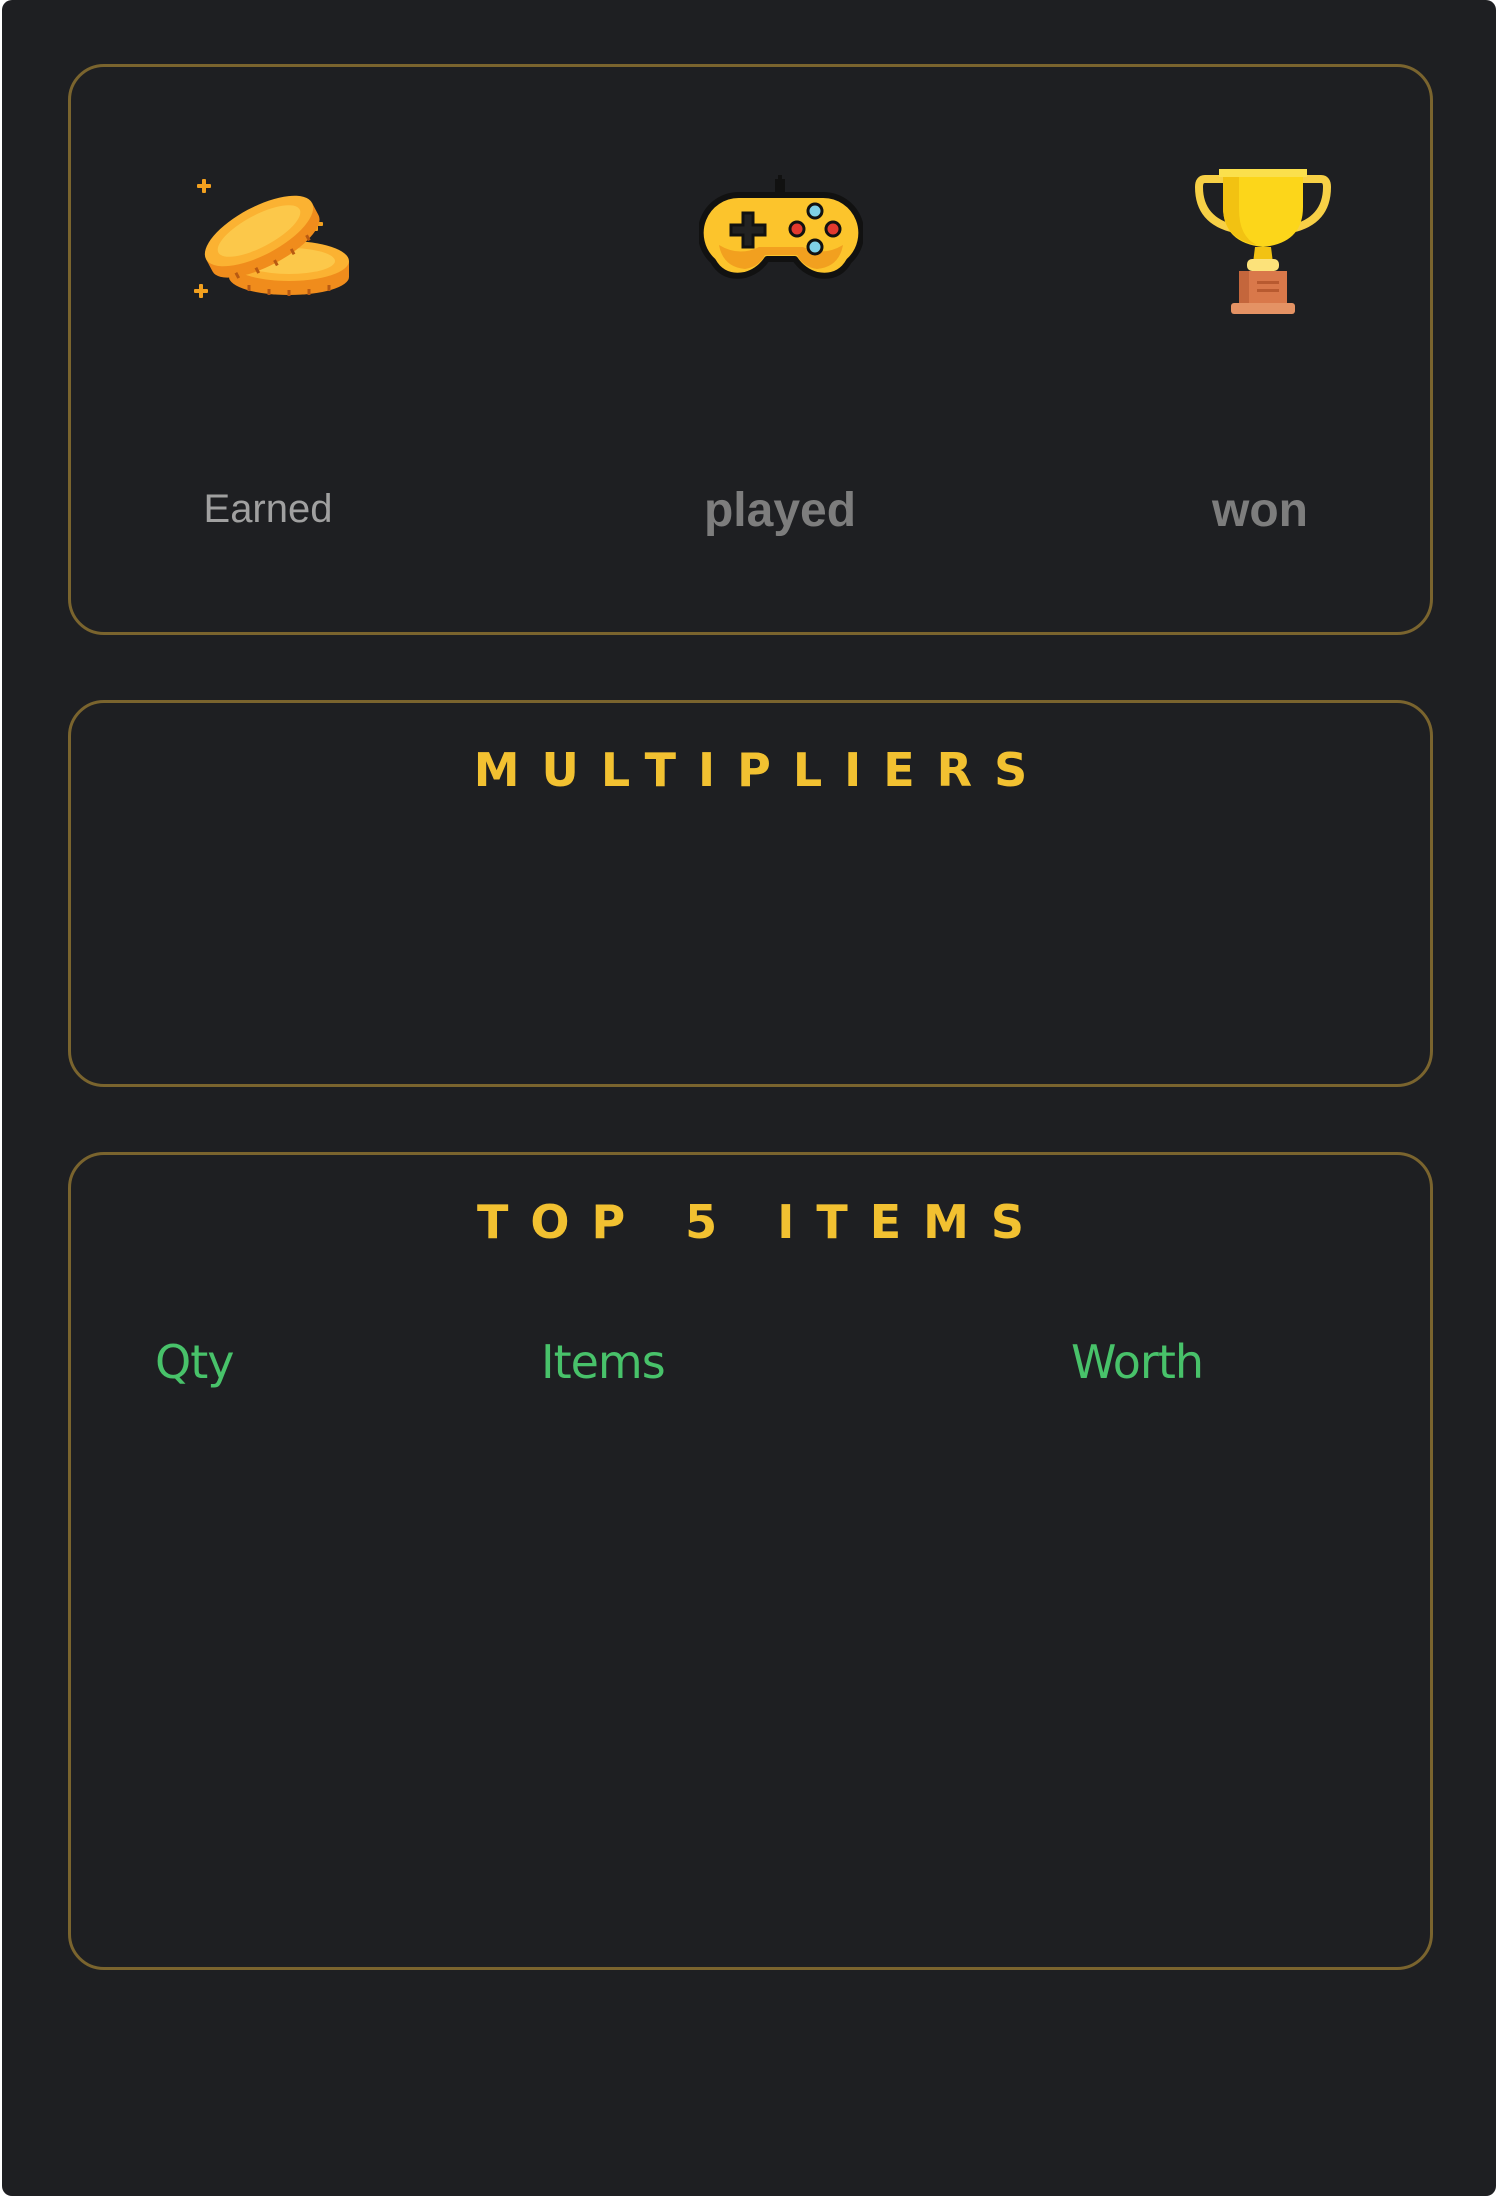 The width and height of the screenshot is (1496, 2196). I want to click on coins-icon, so click(271, 238).